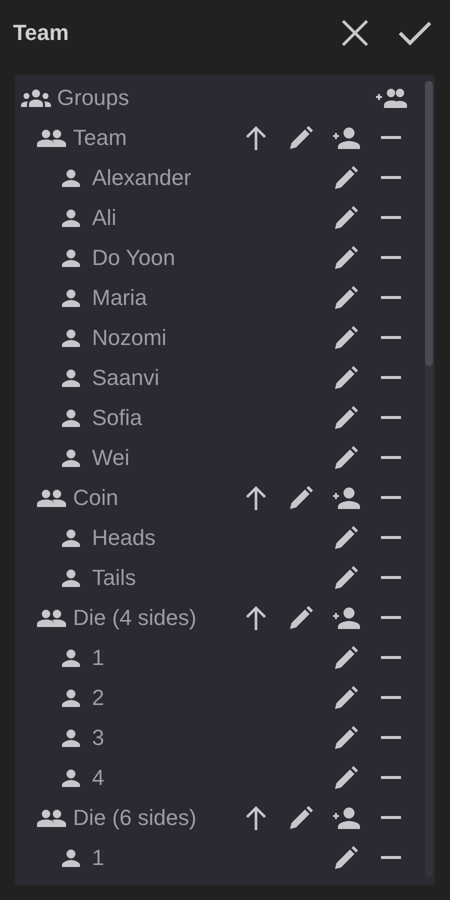 The height and width of the screenshot is (900, 450). I want to click on check-icon, so click(415, 33).